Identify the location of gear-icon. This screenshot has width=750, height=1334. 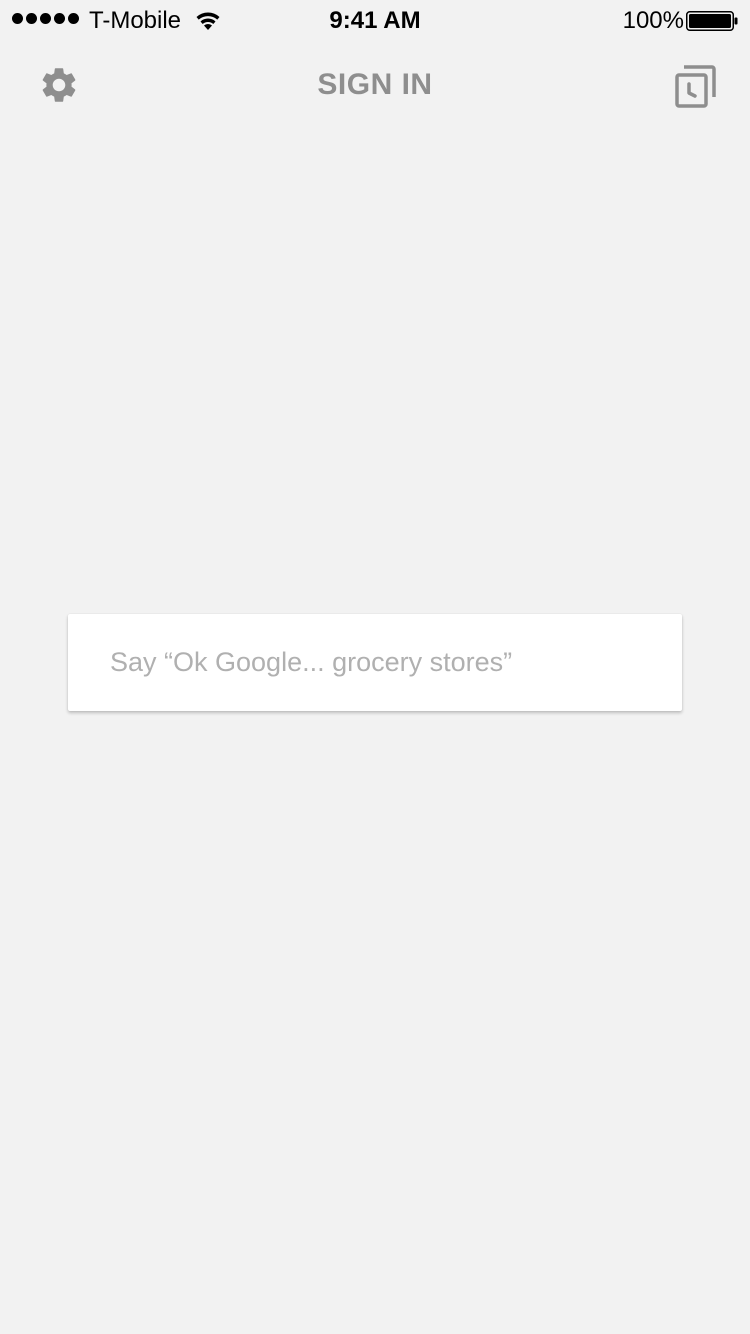
(59, 85).